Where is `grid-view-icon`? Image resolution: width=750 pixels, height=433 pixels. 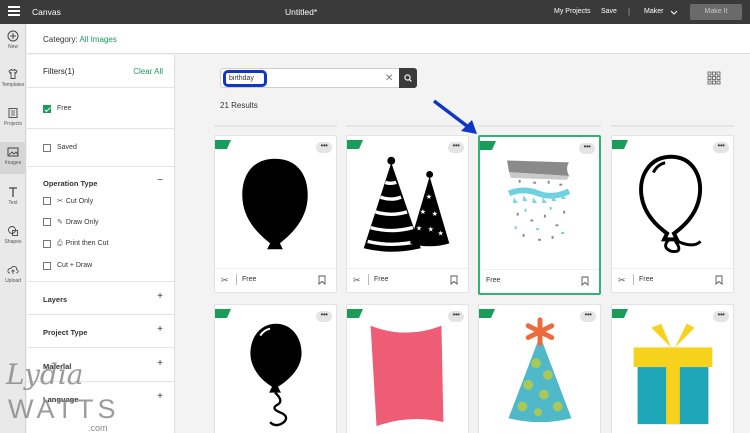
grid-view-icon is located at coordinates (714, 78).